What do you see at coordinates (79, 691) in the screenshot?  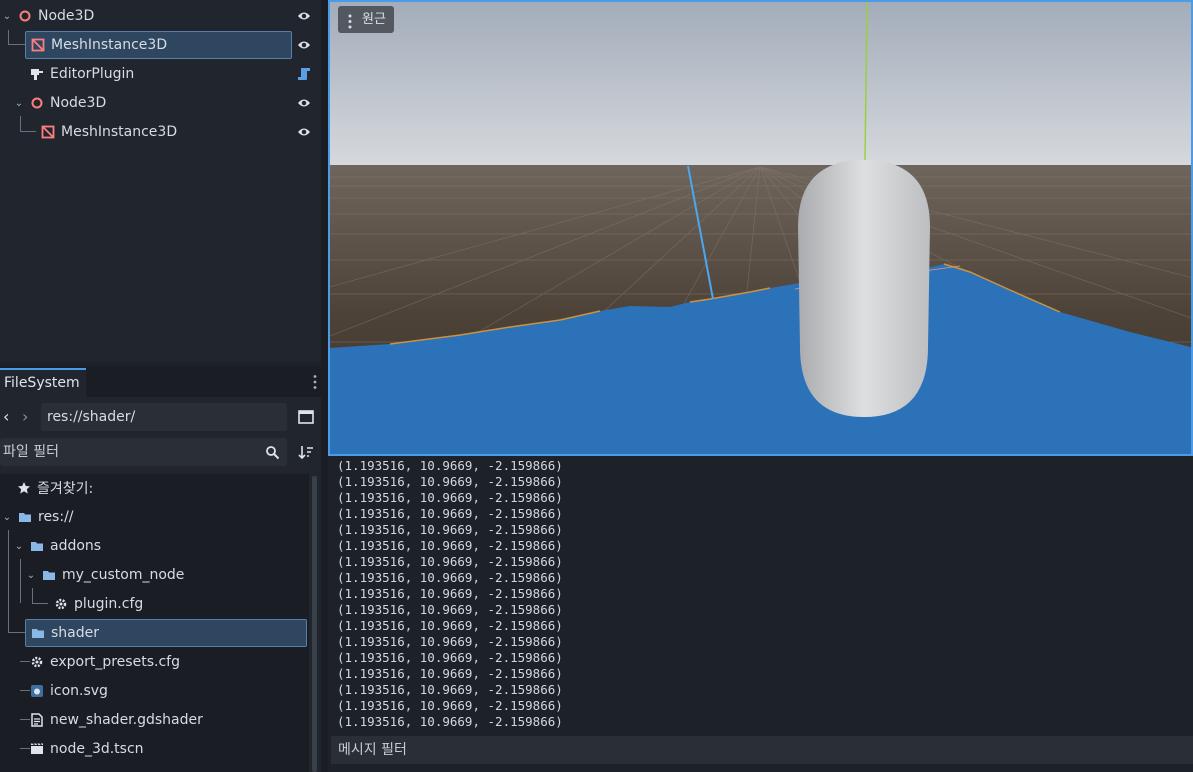 I see `fs-item-label: icon.svg` at bounding box center [79, 691].